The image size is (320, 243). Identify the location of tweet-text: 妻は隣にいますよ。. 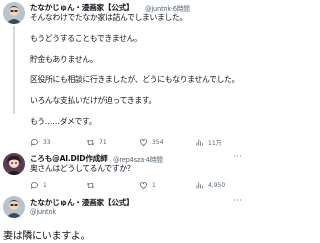
(47, 236).